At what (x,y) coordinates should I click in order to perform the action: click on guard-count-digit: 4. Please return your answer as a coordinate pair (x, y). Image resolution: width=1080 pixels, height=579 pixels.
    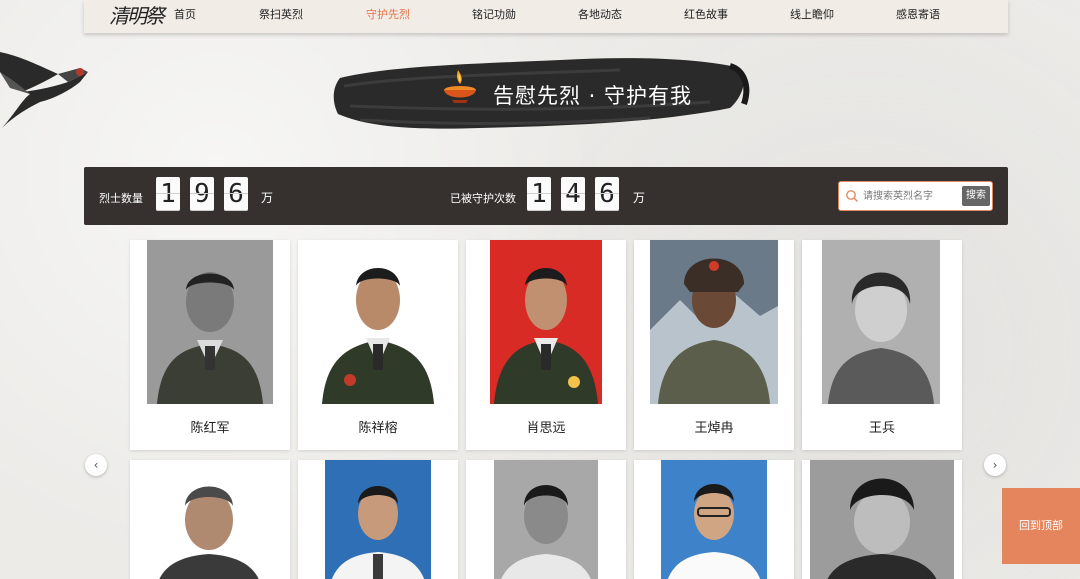
    Looking at the image, I should click on (573, 194).